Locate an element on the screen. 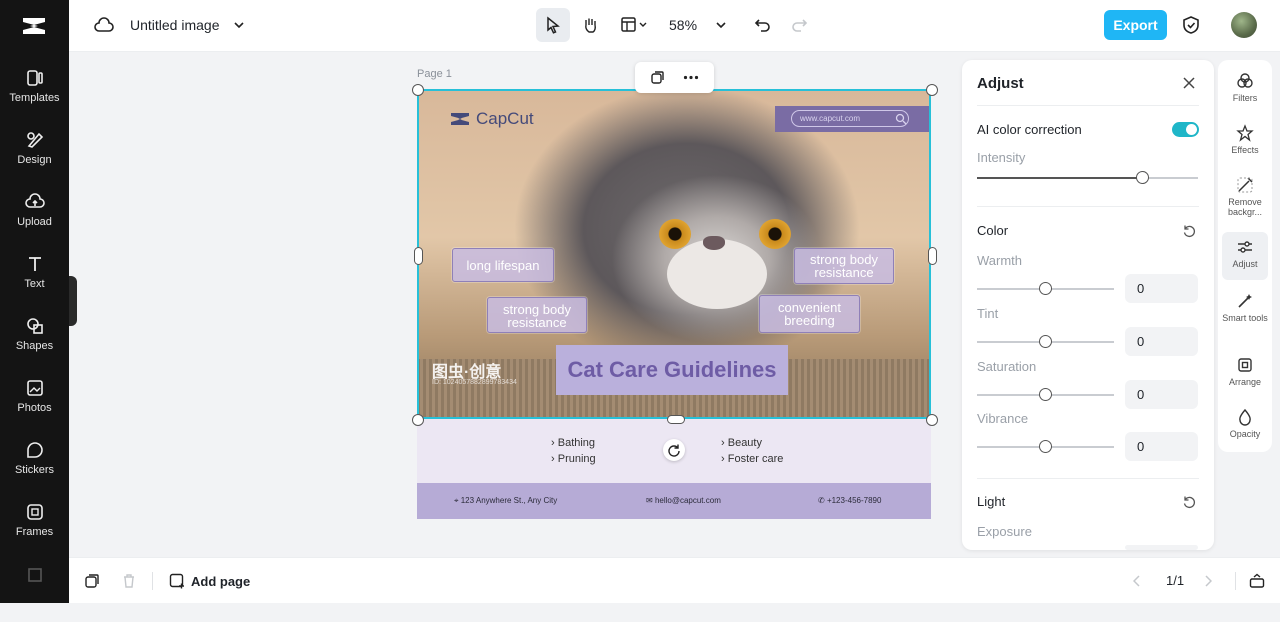 The width and height of the screenshot is (1280, 622). shield-check-icon is located at coordinates (1191, 25).